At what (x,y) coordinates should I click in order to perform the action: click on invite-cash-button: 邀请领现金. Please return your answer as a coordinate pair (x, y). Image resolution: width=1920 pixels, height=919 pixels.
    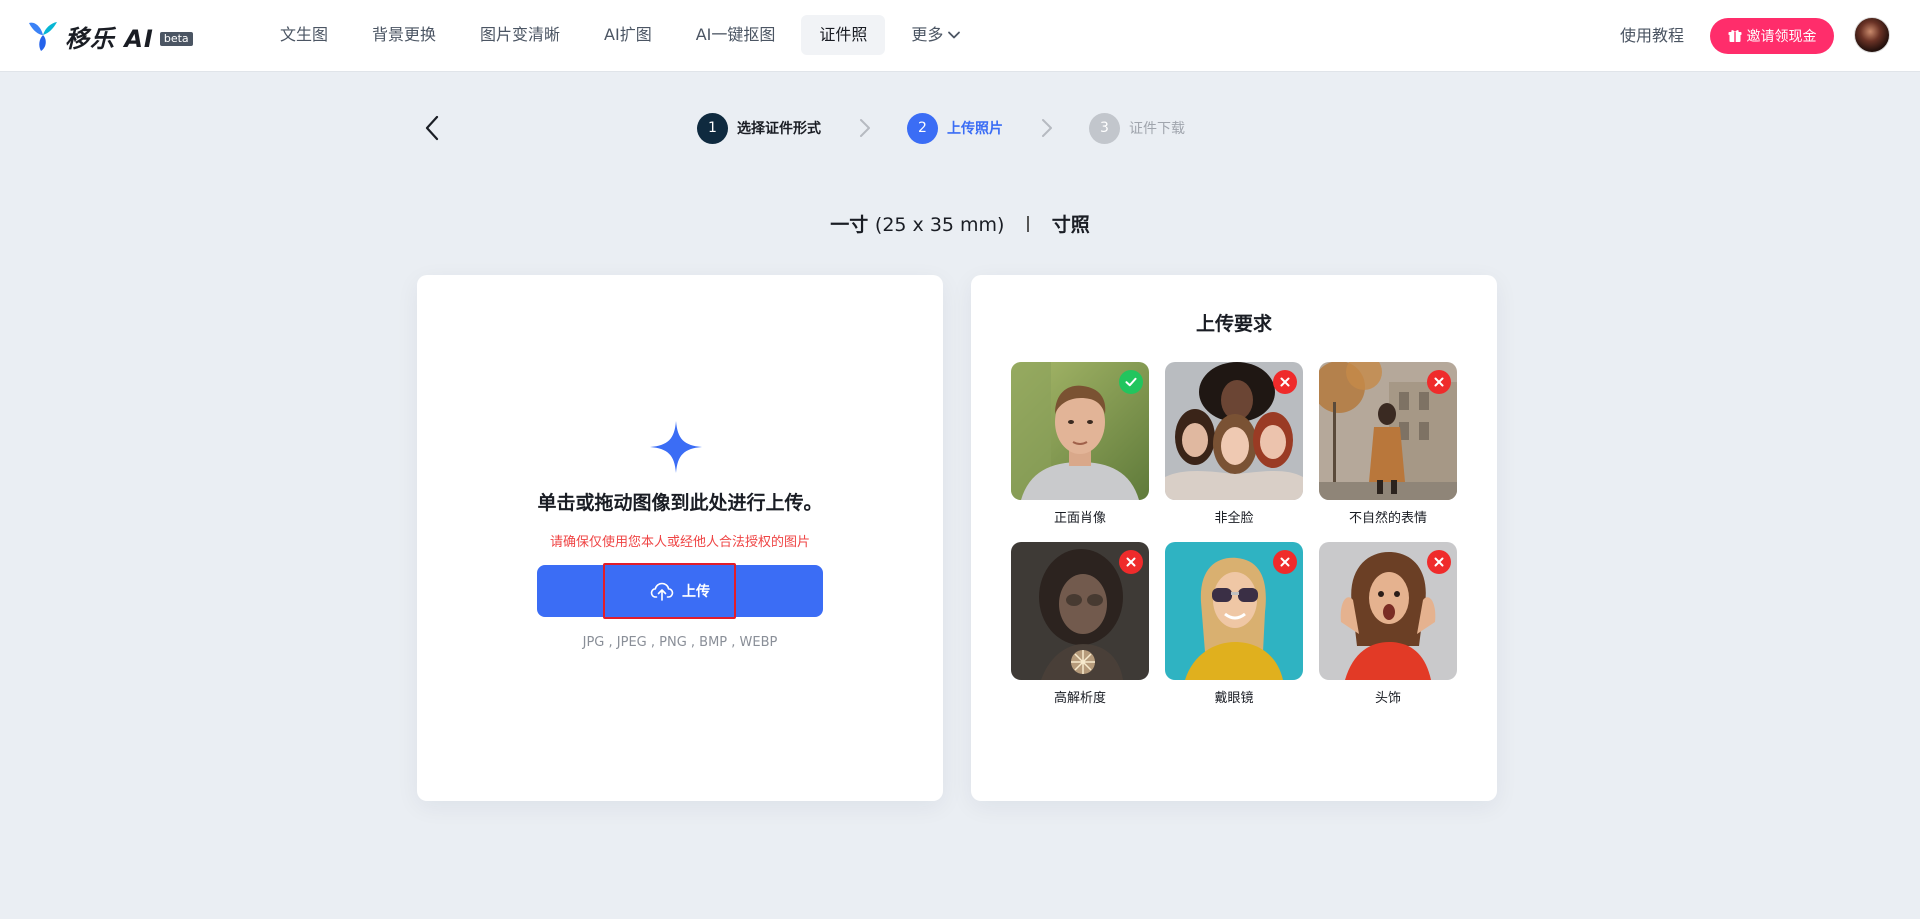
    Looking at the image, I should click on (1772, 36).